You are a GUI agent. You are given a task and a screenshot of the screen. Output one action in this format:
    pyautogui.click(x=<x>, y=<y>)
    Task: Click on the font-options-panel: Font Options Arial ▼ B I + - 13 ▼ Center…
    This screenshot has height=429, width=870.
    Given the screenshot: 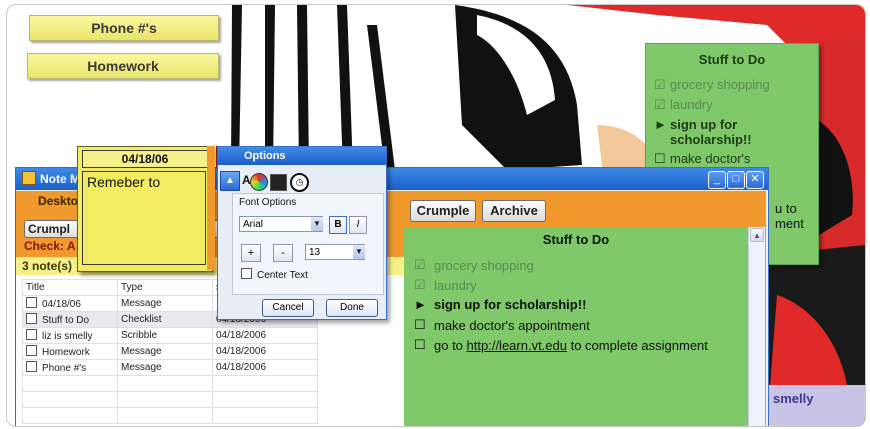 What is the action you would take?
    pyautogui.click(x=308, y=244)
    